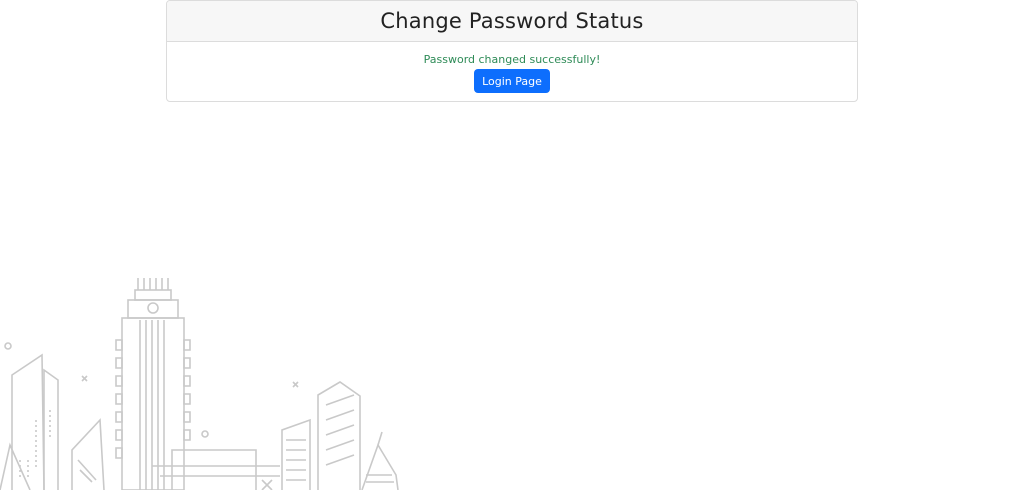 Image resolution: width=1024 pixels, height=490 pixels. What do you see at coordinates (153, 284) in the screenshot?
I see `skyline-tower-crown` at bounding box center [153, 284].